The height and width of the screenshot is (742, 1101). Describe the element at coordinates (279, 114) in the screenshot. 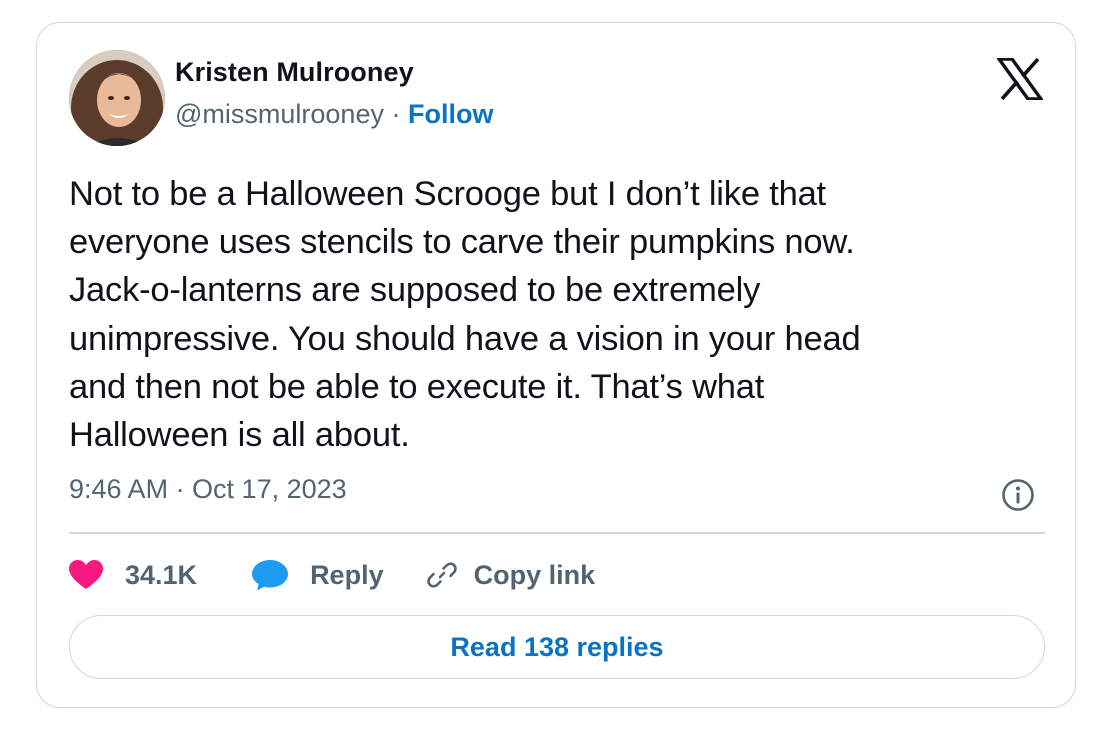

I see `author-handle: @missmulrooney` at that location.